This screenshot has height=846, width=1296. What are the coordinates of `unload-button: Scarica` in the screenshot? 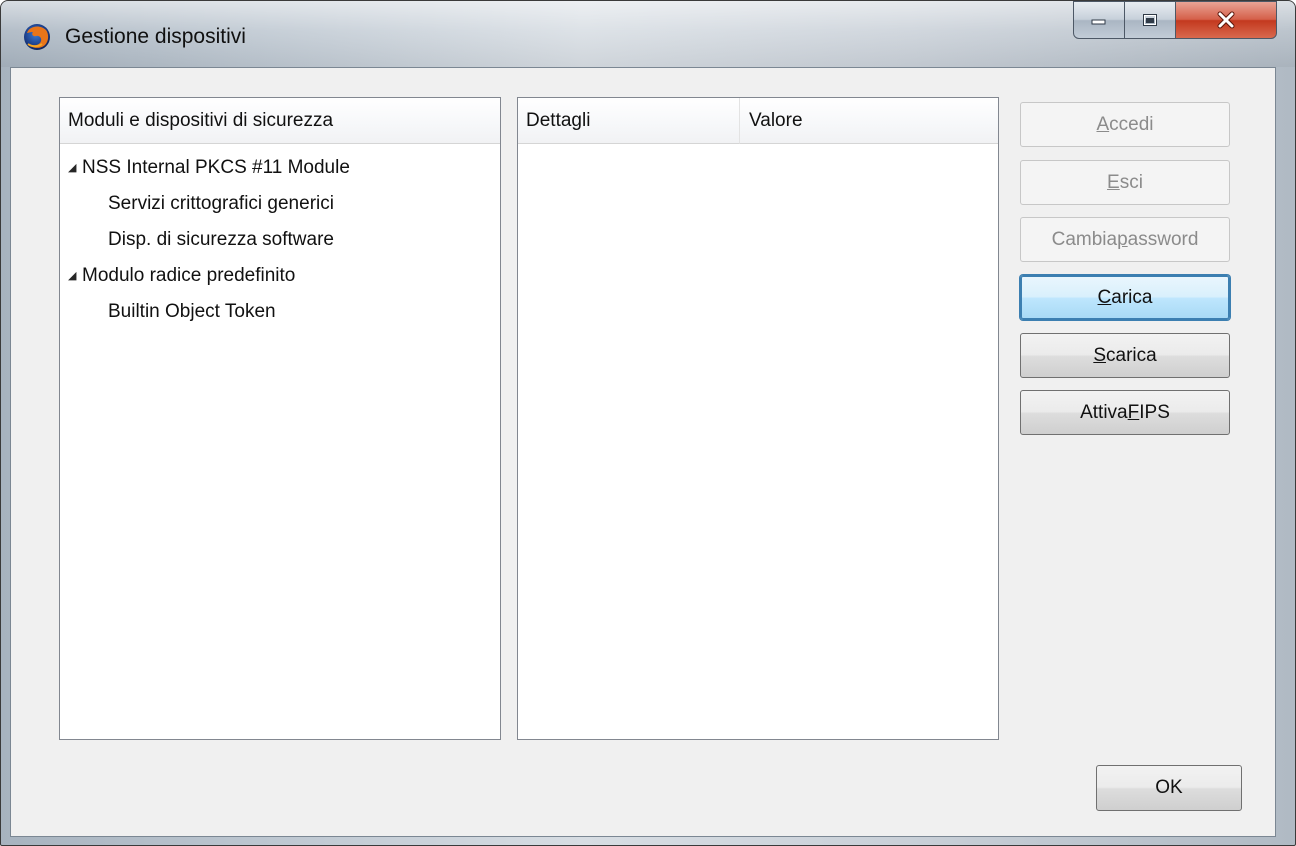 It's located at (1125, 355).